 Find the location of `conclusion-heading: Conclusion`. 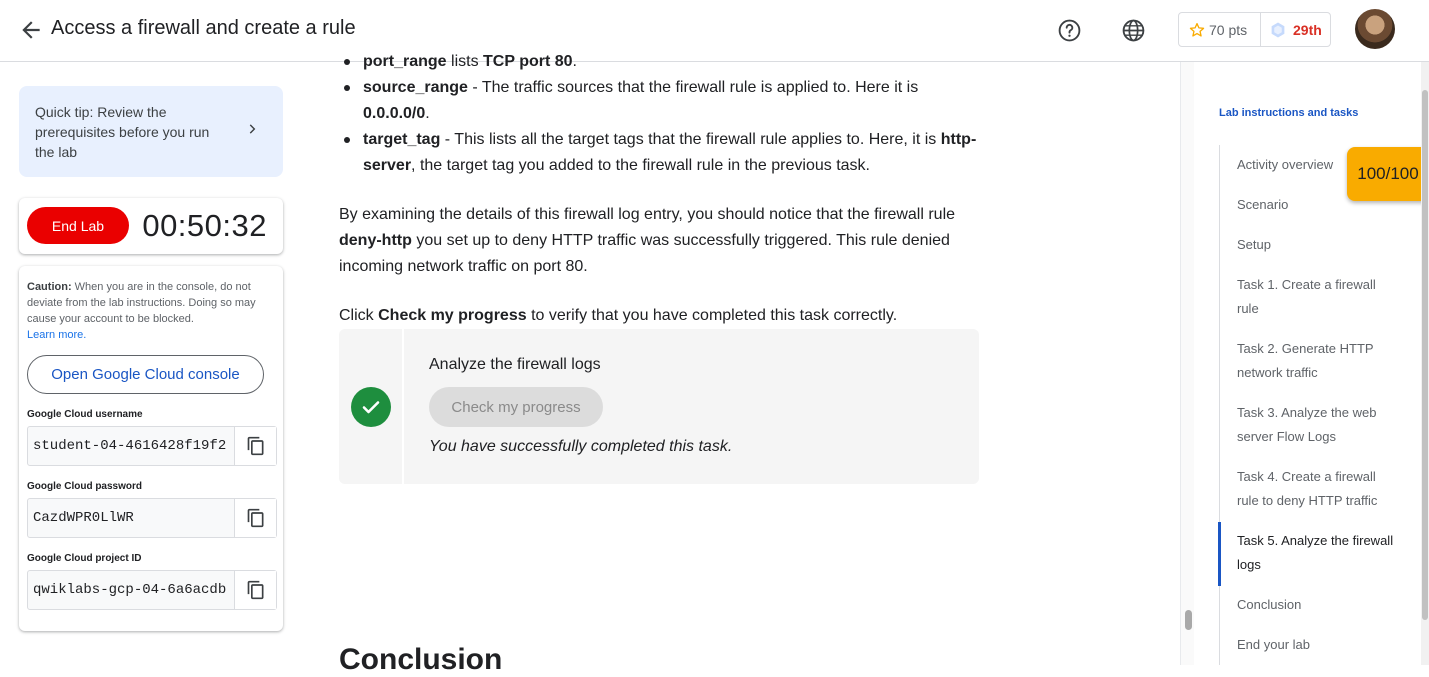

conclusion-heading: Conclusion is located at coordinates (421, 659).